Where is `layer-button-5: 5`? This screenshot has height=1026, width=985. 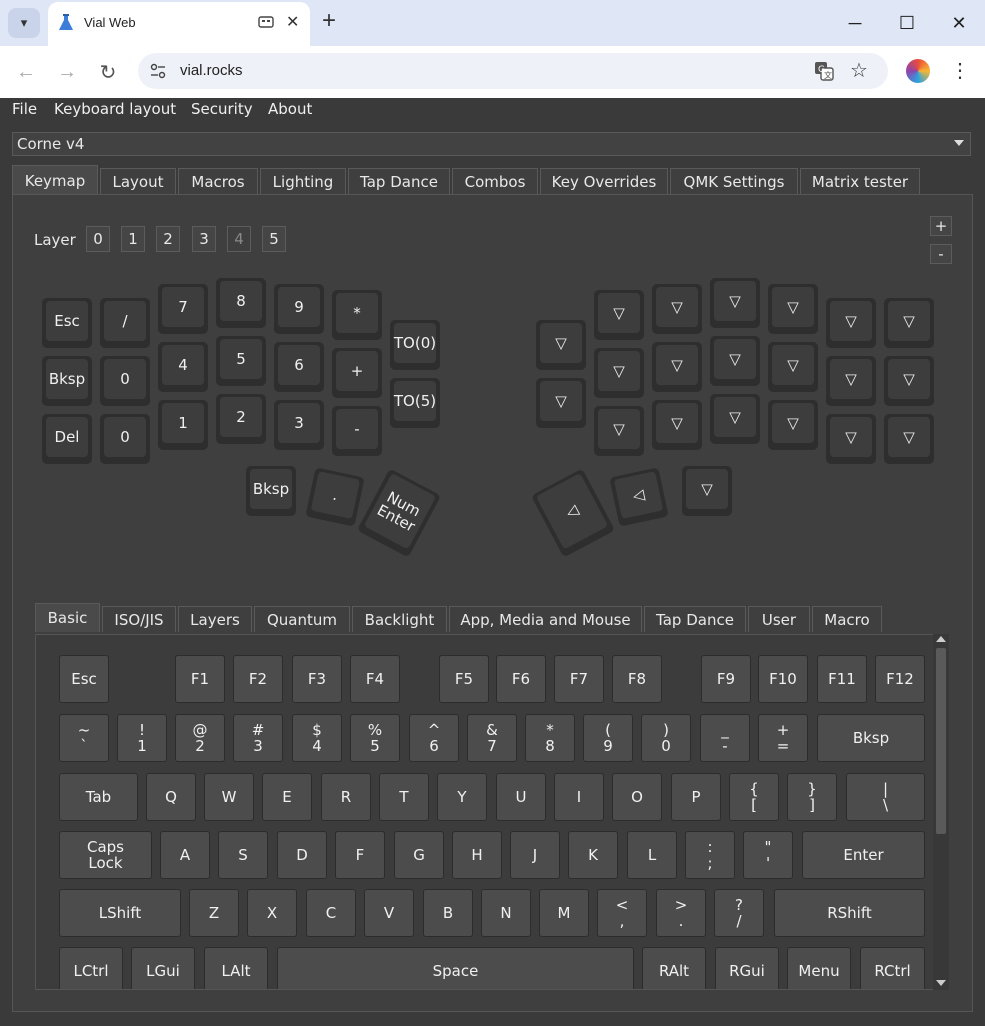 layer-button-5: 5 is located at coordinates (274, 239).